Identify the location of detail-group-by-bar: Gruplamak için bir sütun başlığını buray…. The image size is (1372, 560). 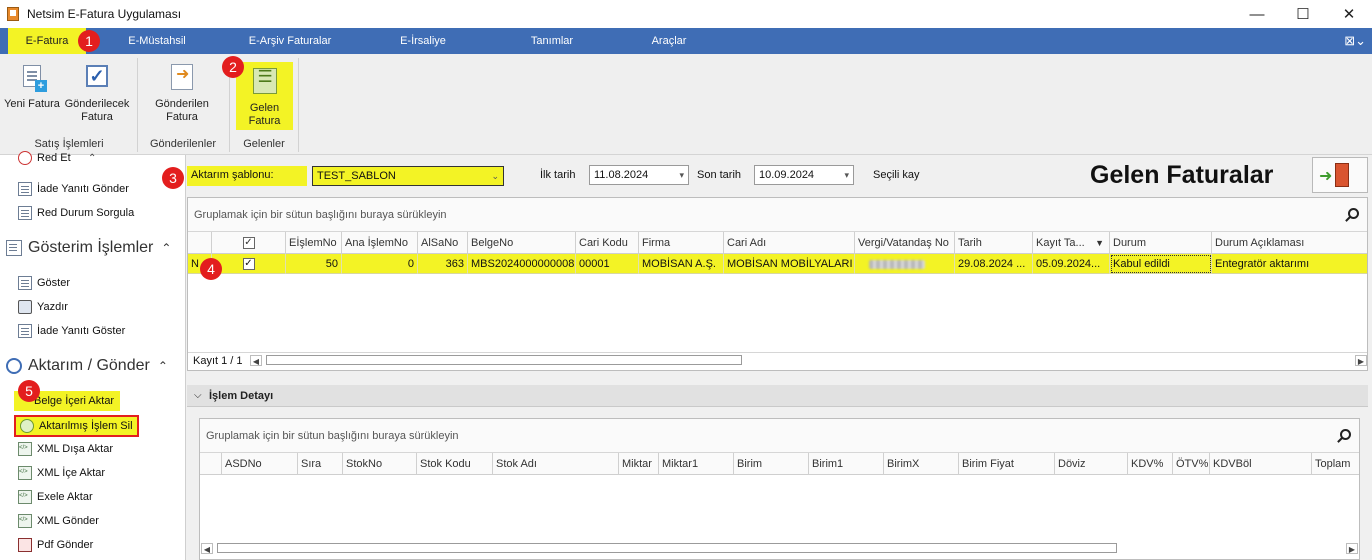
(779, 436).